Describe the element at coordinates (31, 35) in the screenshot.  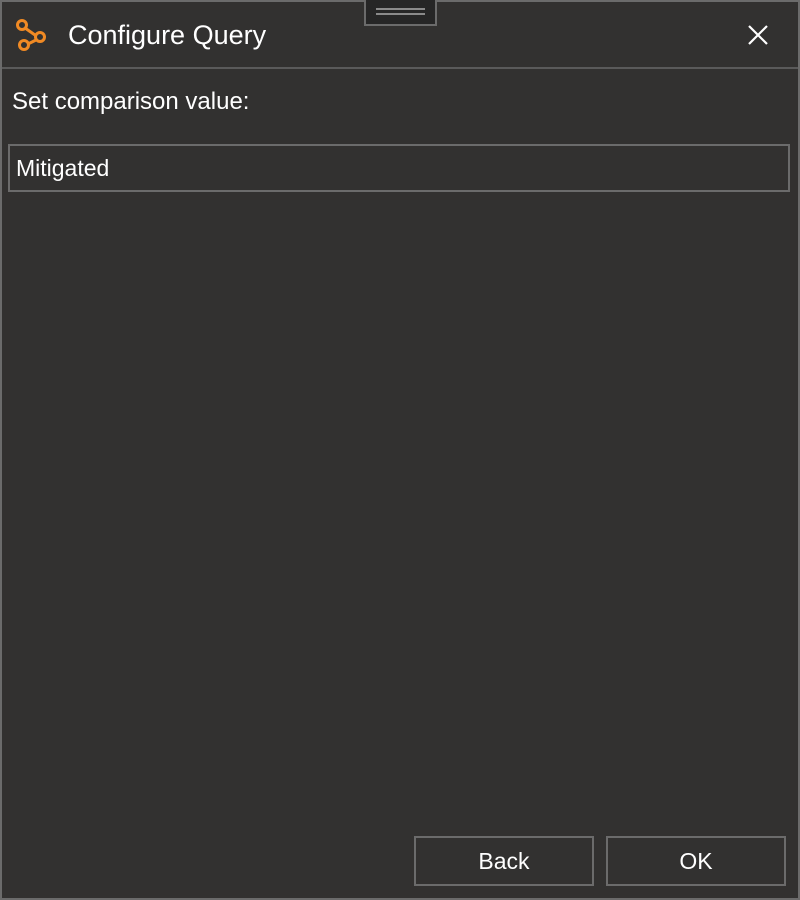
I see `query-path-icon` at that location.